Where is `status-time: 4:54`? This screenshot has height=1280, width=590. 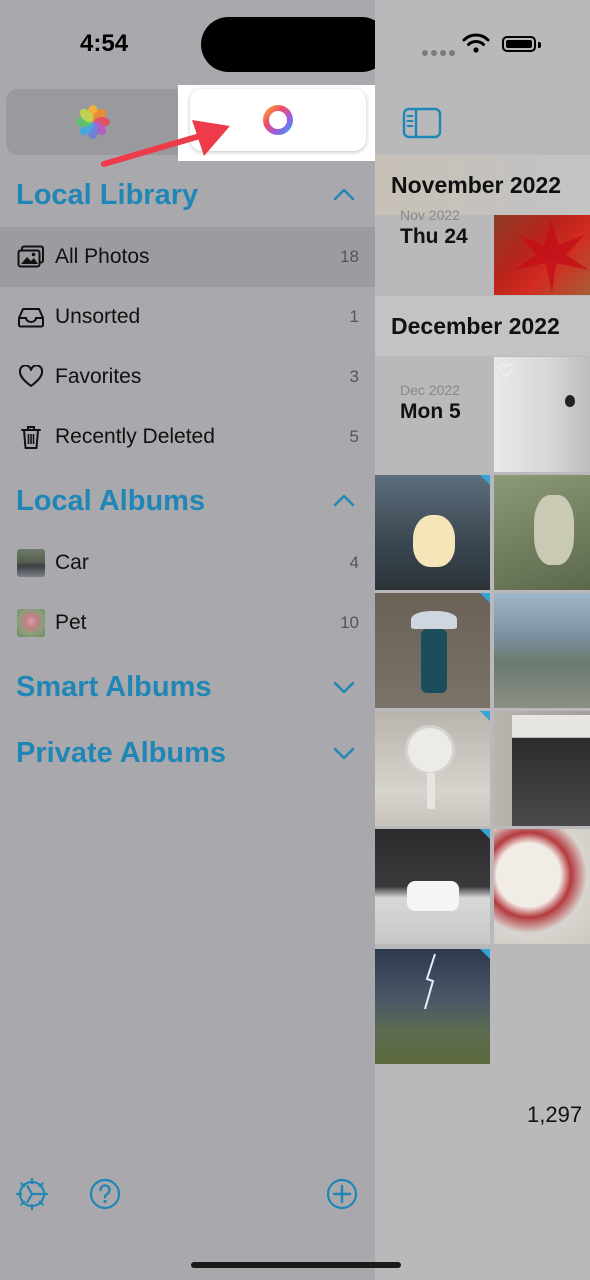 status-time: 4:54 is located at coordinates (104, 43).